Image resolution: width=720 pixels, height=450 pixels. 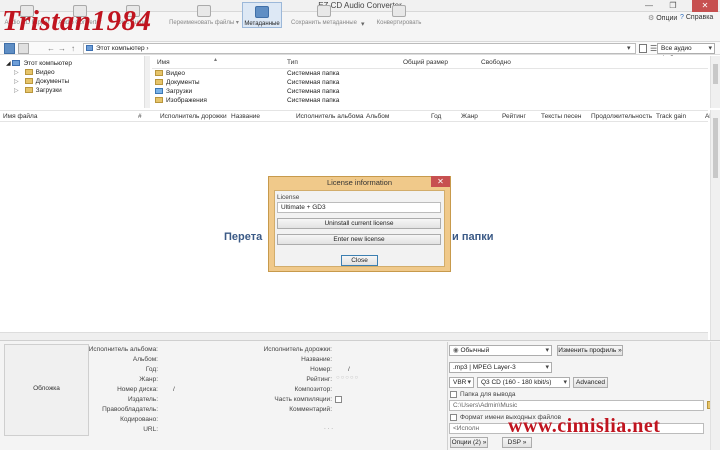 I want to click on metadata-label: Метаданные, so click(x=262, y=24).